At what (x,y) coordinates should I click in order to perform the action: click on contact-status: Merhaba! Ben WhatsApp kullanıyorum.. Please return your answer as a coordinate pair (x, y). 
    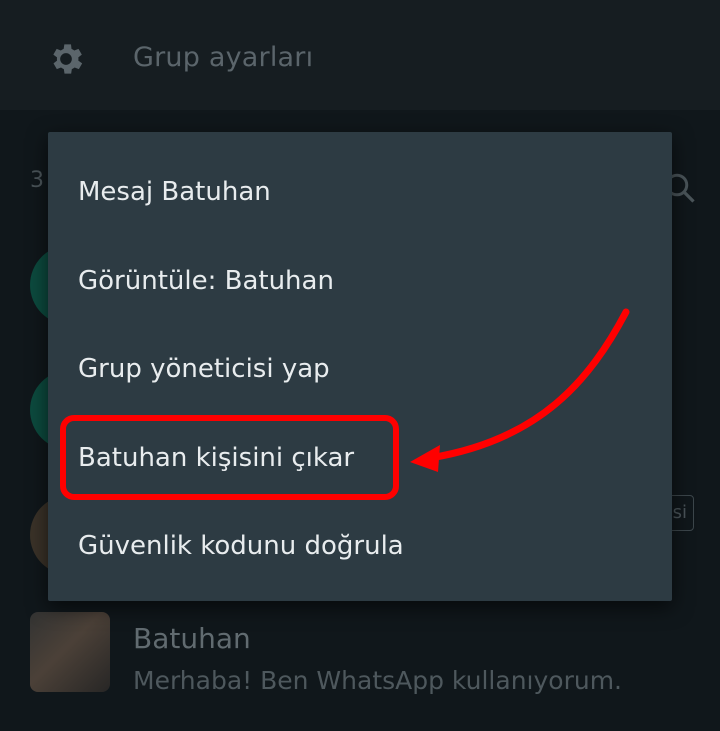
    Looking at the image, I should click on (378, 680).